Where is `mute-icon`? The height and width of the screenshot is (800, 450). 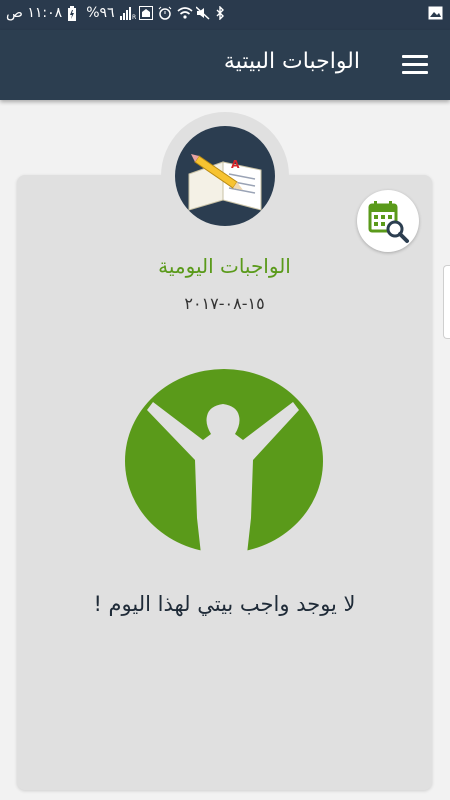 mute-icon is located at coordinates (202, 13).